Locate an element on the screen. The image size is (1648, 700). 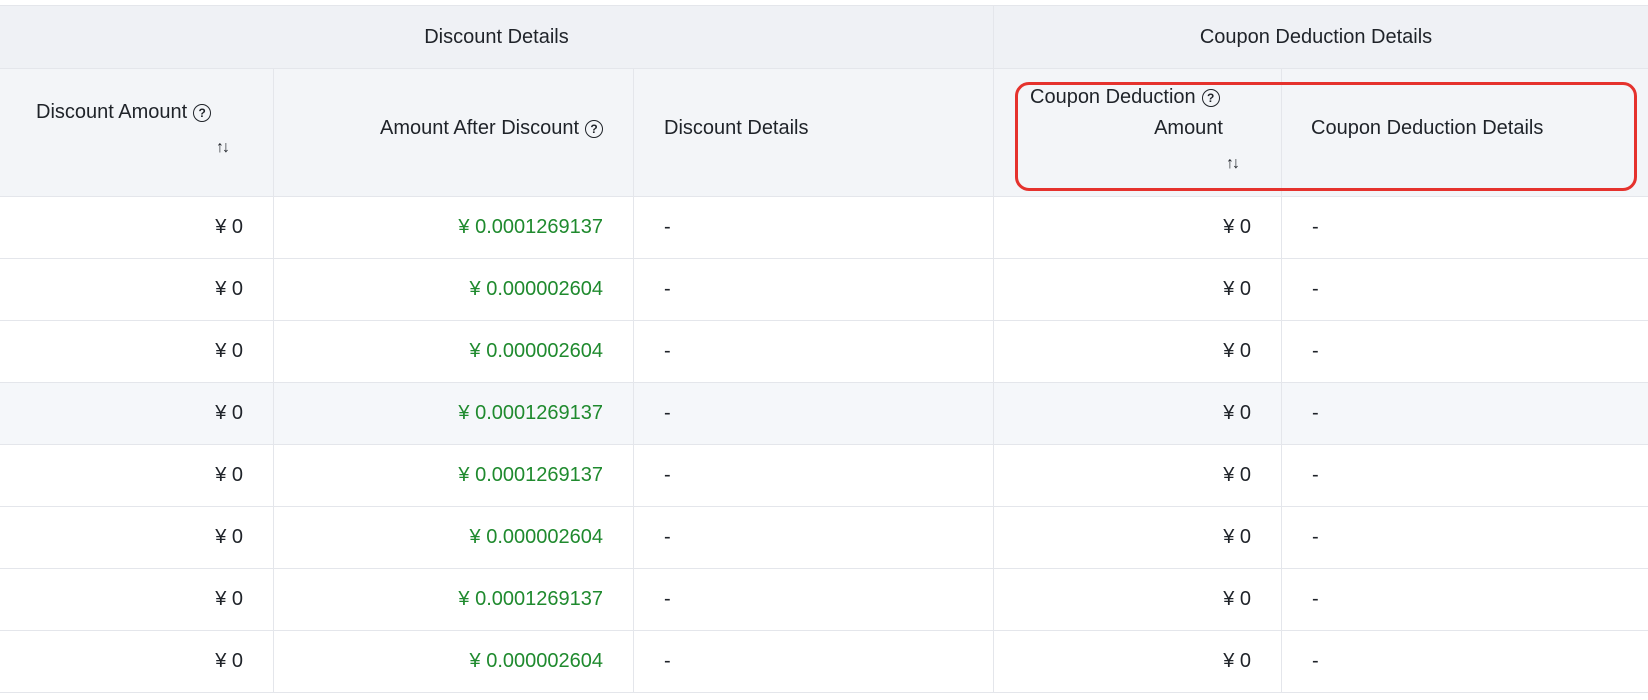
group-header-discount-label: Discount Details is located at coordinates (496, 36).